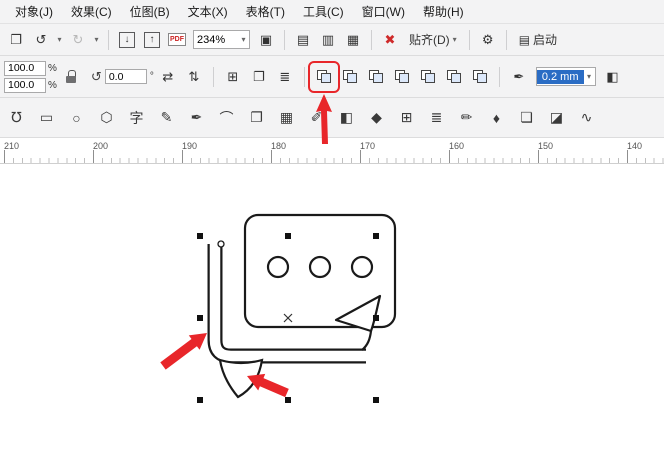  Describe the element at coordinates (436, 118) in the screenshot. I see `mesh-fill-tool: ≣` at that location.